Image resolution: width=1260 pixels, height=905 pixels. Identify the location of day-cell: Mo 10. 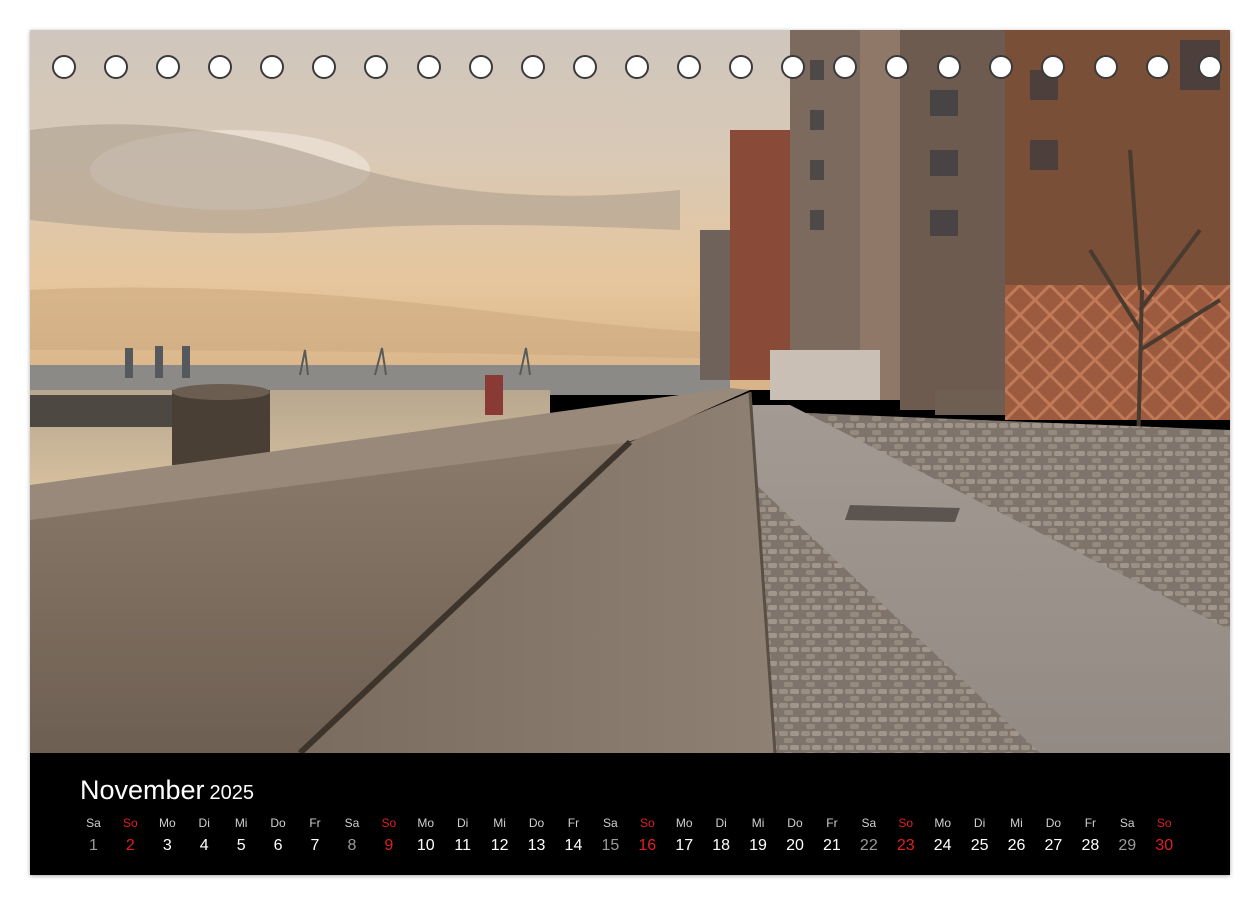
(425, 840).